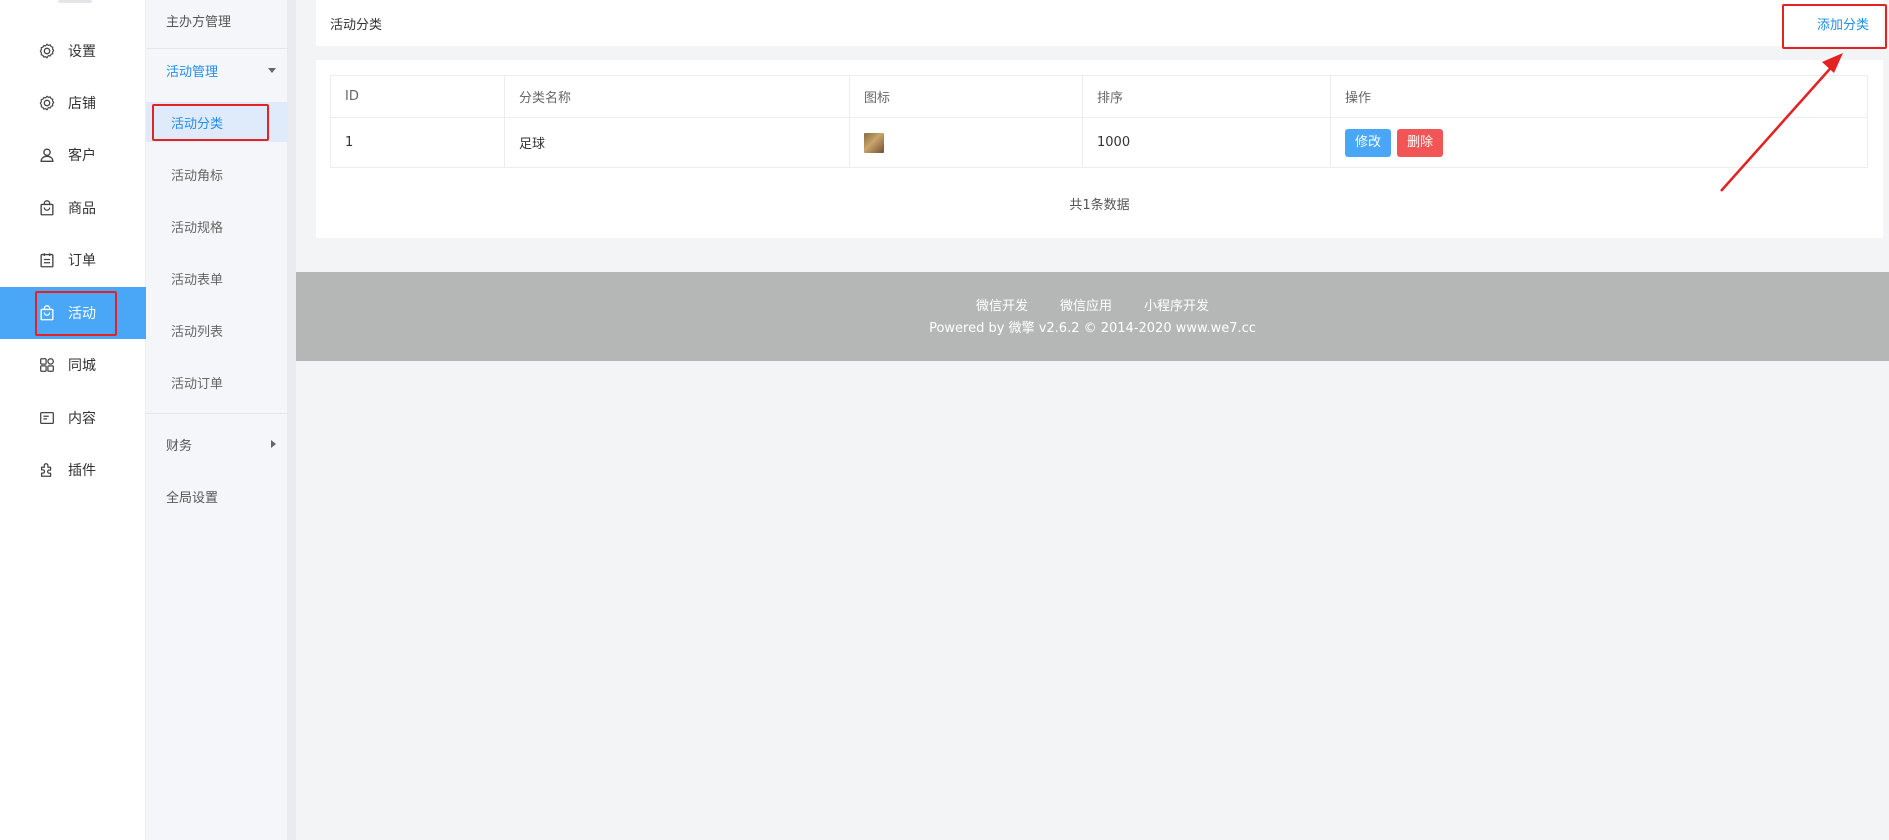 The width and height of the screenshot is (1889, 840). What do you see at coordinates (1206, 96) in the screenshot?
I see `column-header-sort: 排序` at bounding box center [1206, 96].